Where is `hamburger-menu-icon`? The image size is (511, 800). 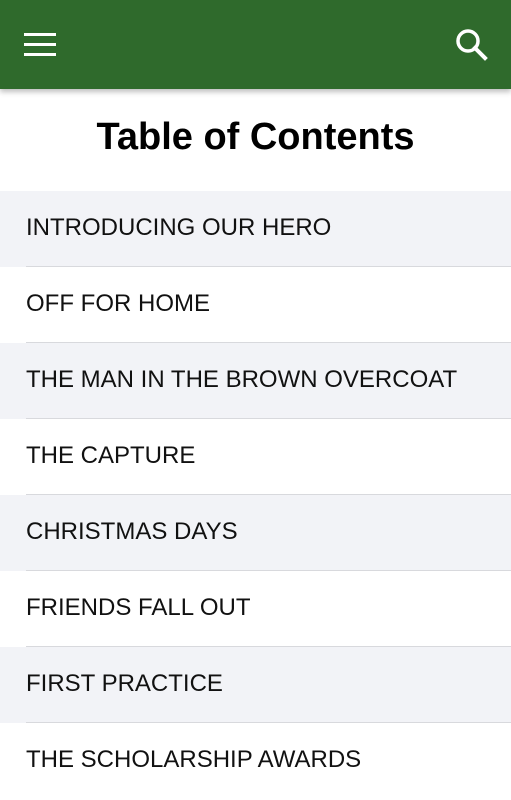
hamburger-menu-icon is located at coordinates (40, 45).